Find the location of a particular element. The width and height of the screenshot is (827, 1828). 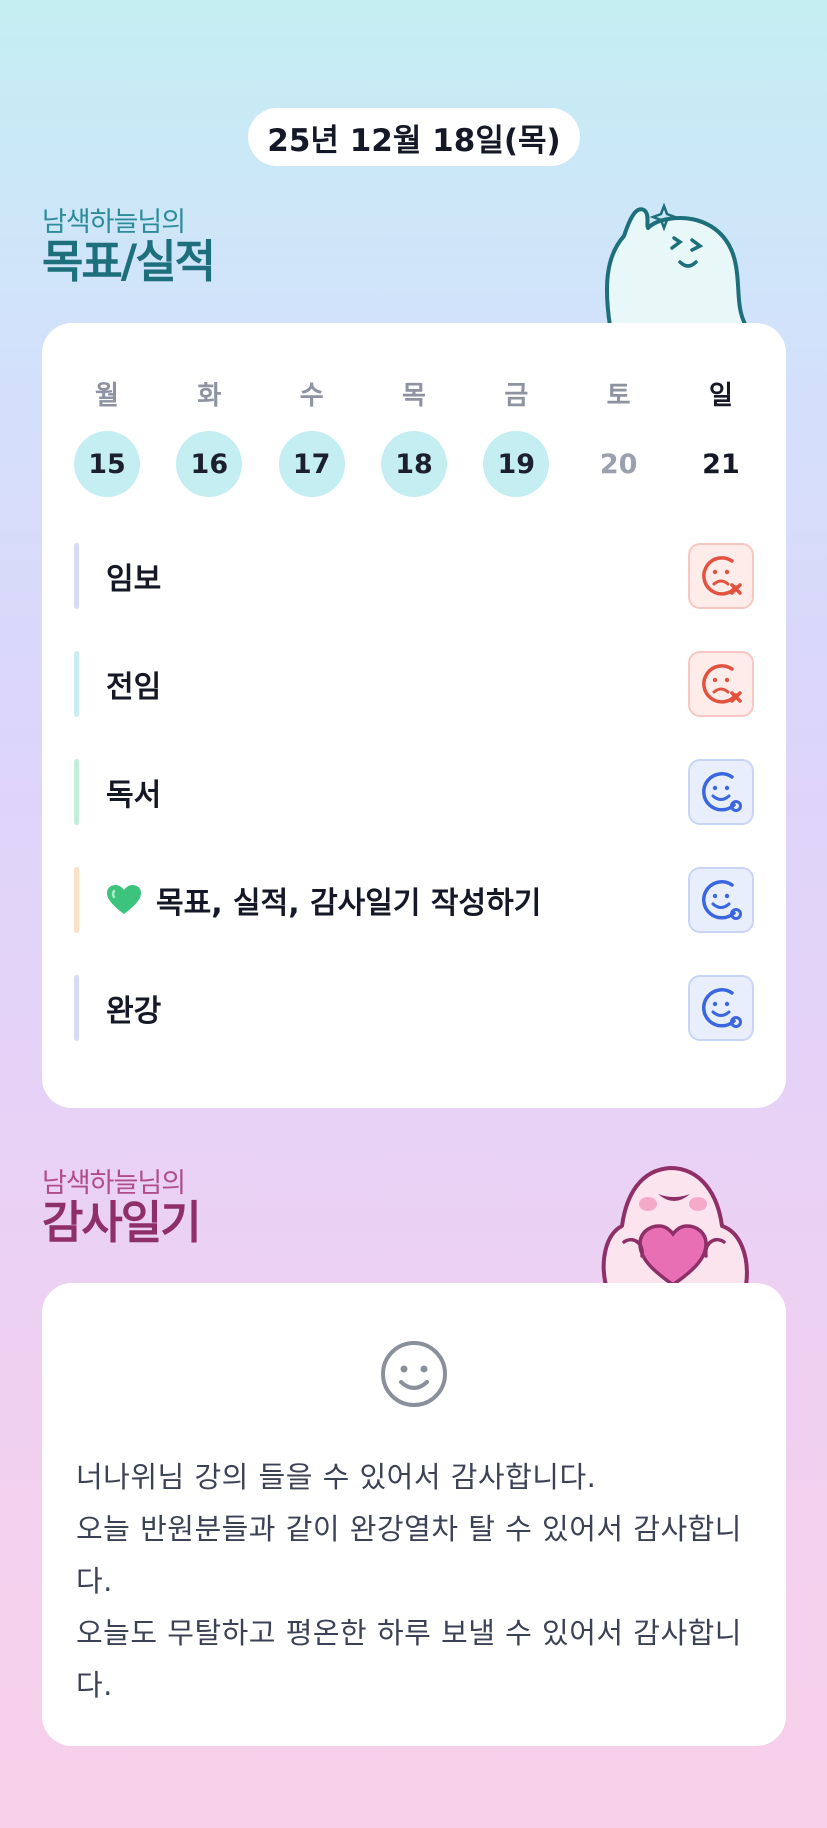

mascot-heart-icon is located at coordinates (675, 1226).